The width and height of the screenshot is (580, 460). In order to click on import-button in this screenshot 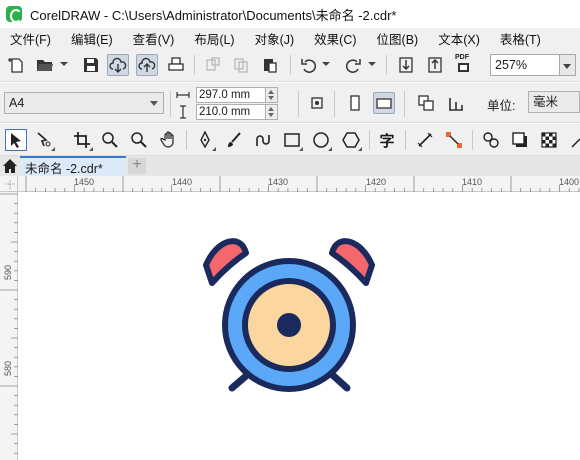, I will do `click(406, 65)`.